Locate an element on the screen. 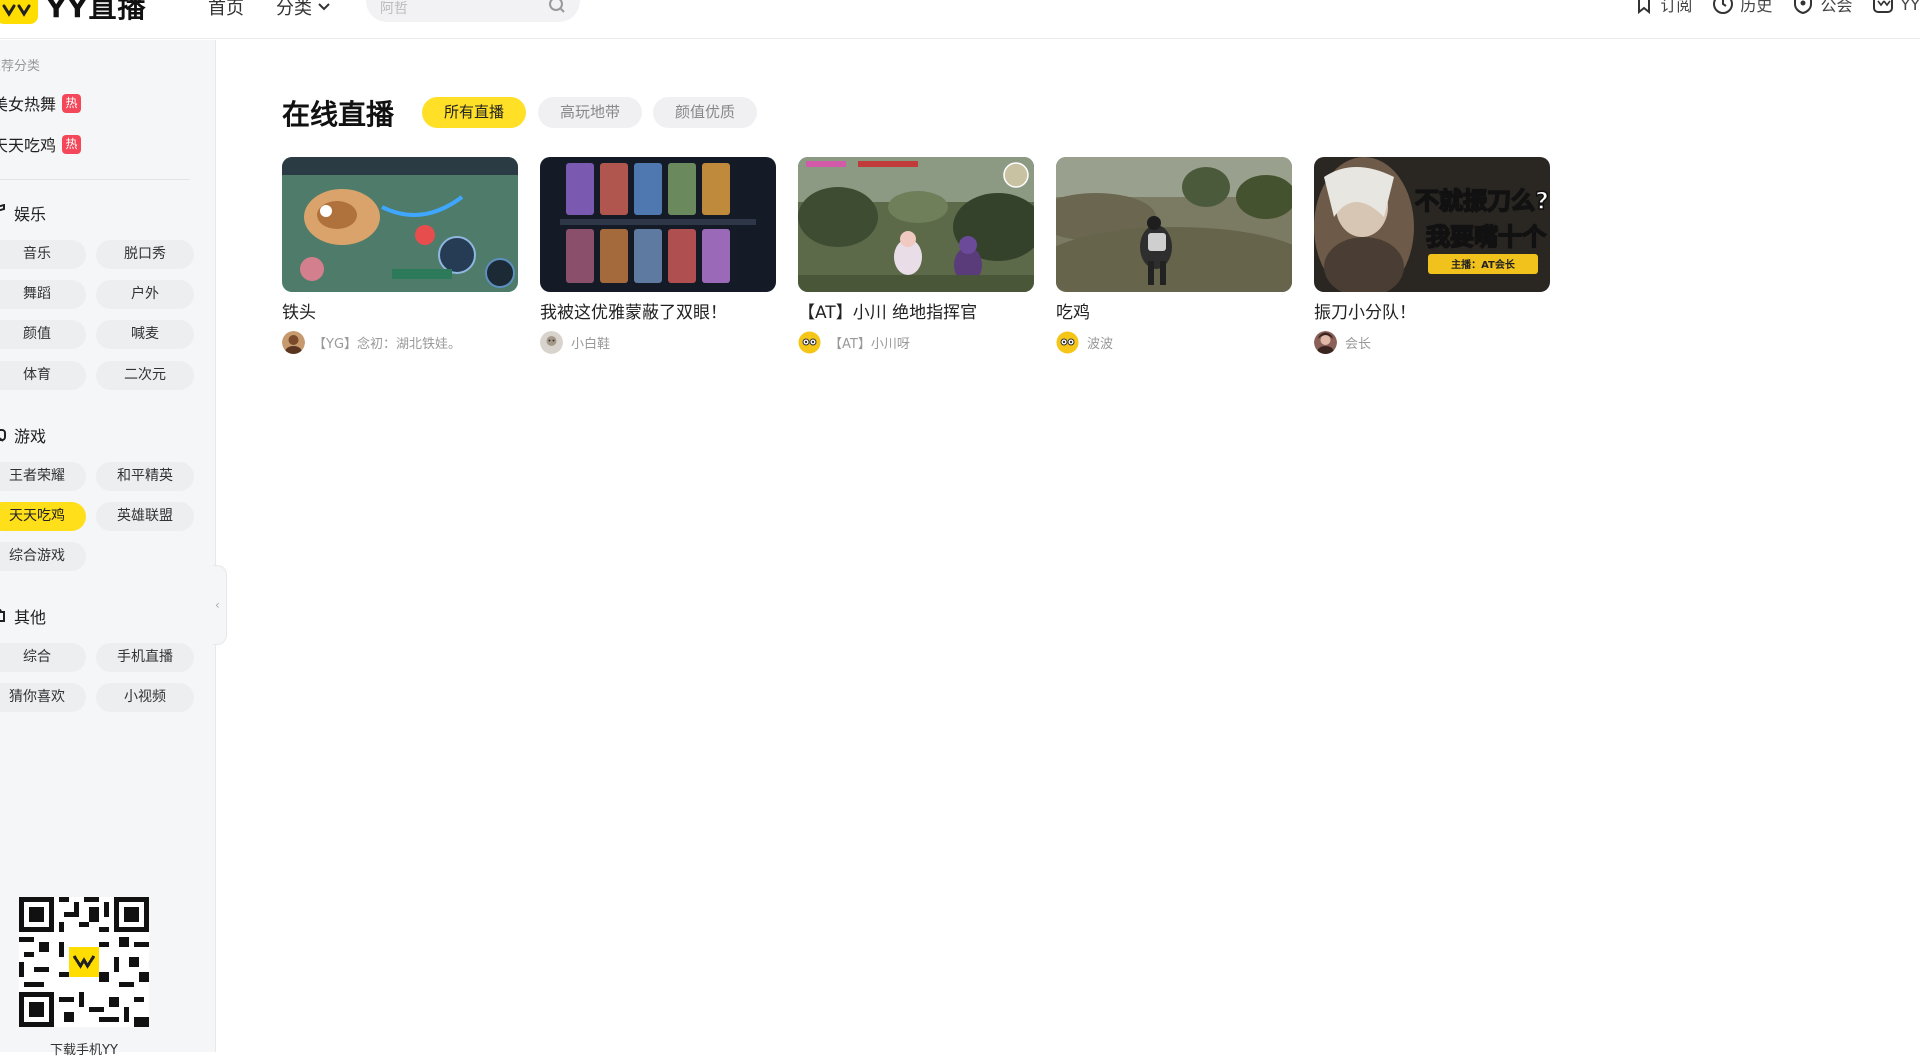 The width and height of the screenshot is (1920, 1058). yy-app-icon is located at coordinates (1883, 6).